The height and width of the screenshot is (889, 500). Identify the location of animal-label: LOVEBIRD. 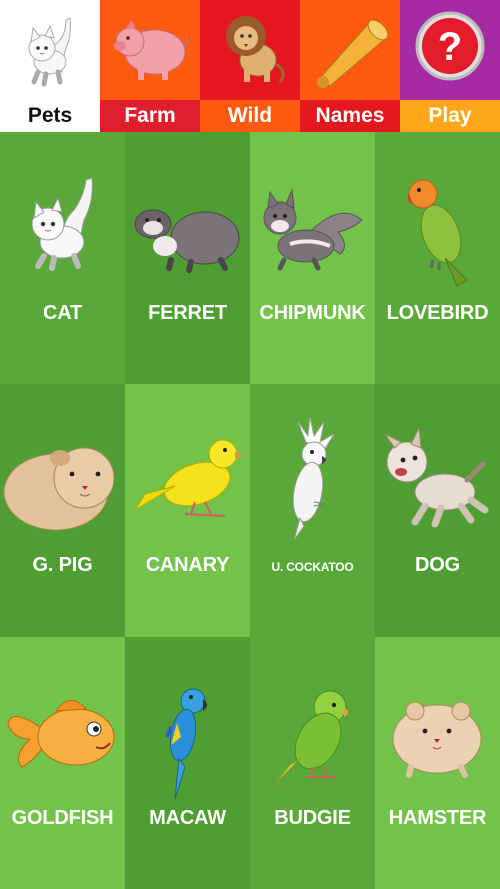
(437, 313).